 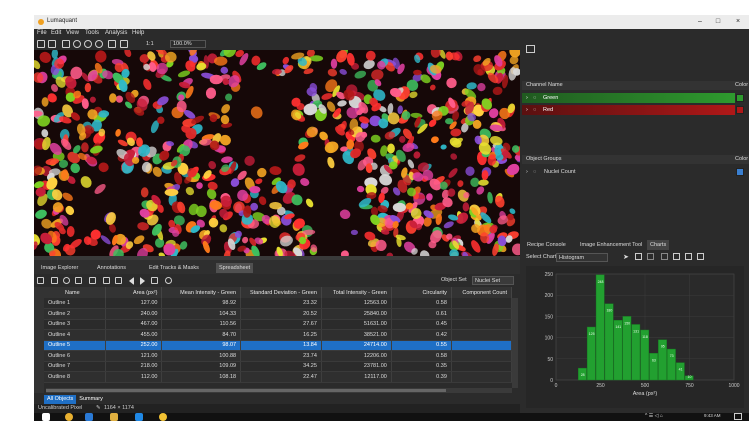 What do you see at coordinates (66, 280) in the screenshot?
I see `filter-icon` at bounding box center [66, 280].